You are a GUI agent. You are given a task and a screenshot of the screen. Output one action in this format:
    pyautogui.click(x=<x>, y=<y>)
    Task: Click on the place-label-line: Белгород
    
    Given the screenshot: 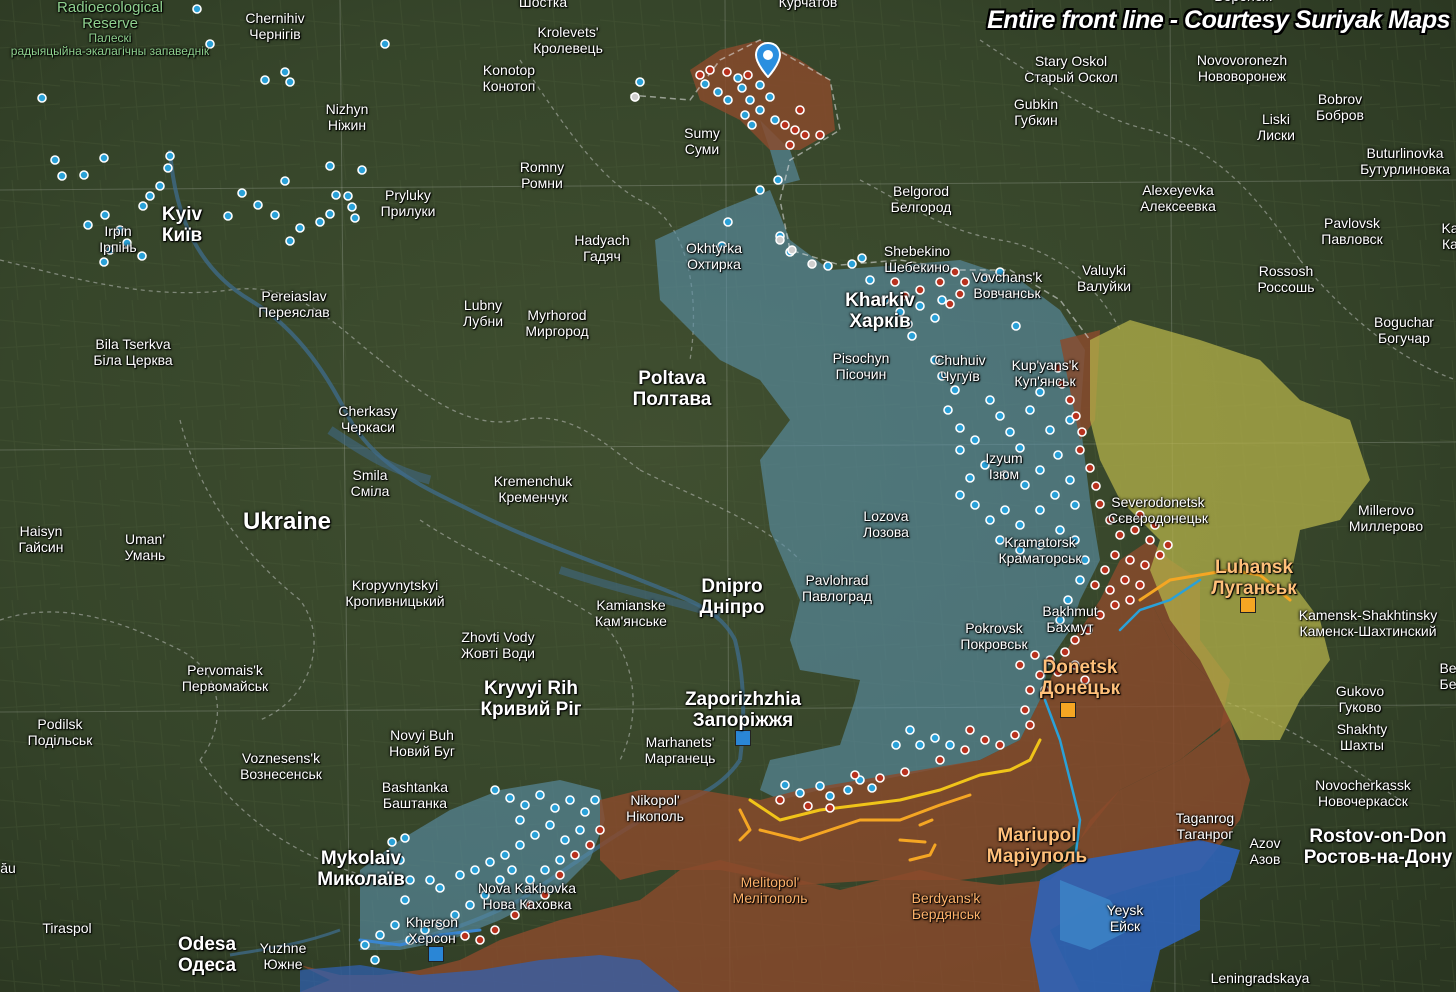 What is the action you would take?
    pyautogui.click(x=921, y=207)
    